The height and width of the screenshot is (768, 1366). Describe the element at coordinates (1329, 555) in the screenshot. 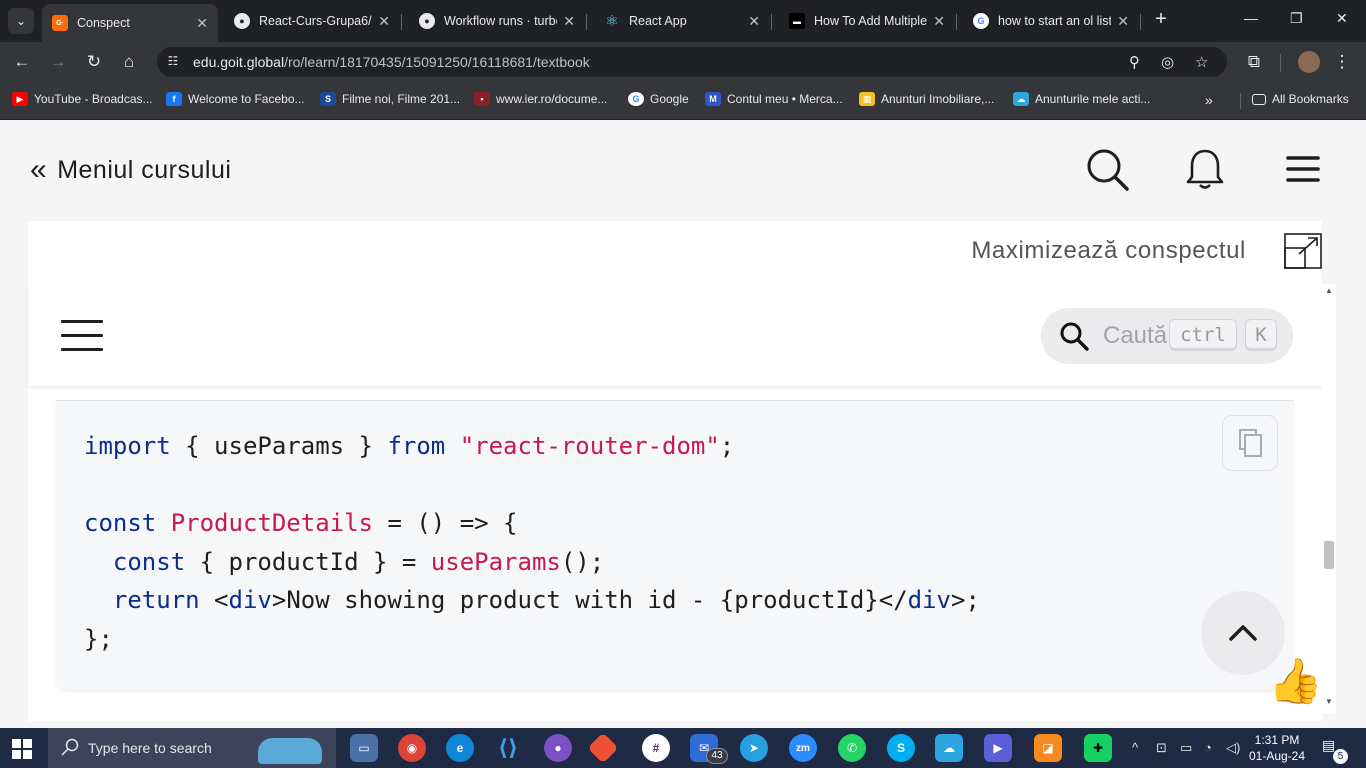

I see `scroll-thumb` at that location.